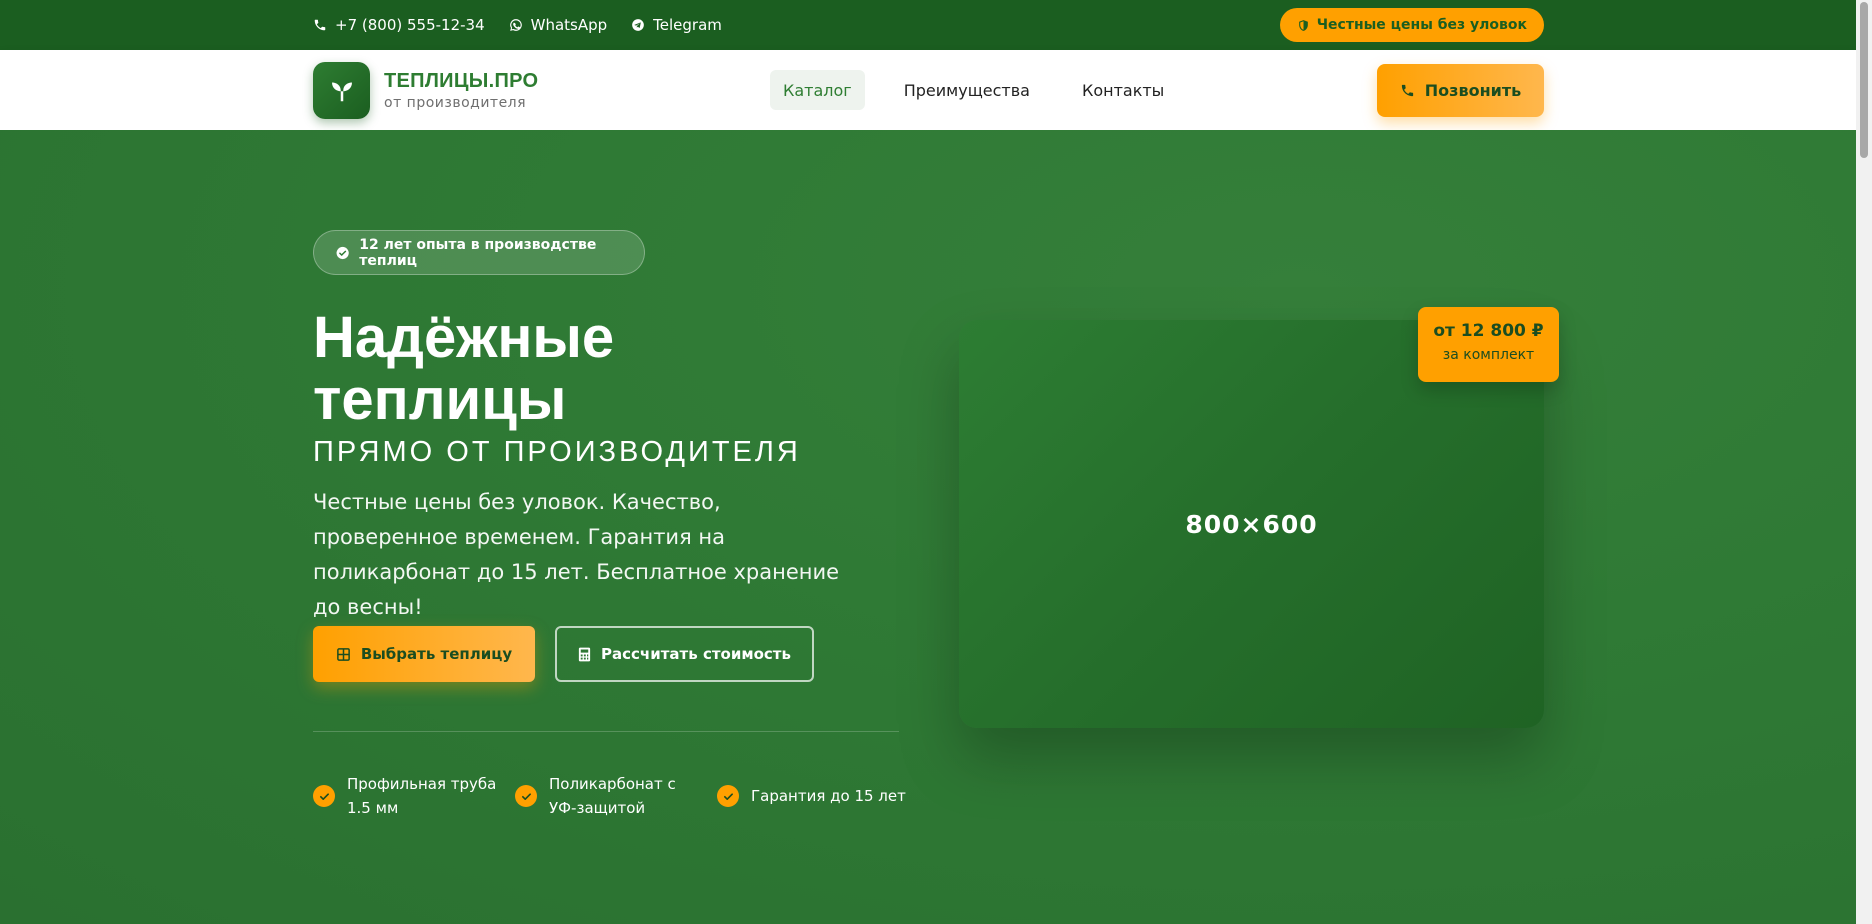  Describe the element at coordinates (828, 796) in the screenshot. I see `feature-text: Гарантия до 15 лет` at that location.